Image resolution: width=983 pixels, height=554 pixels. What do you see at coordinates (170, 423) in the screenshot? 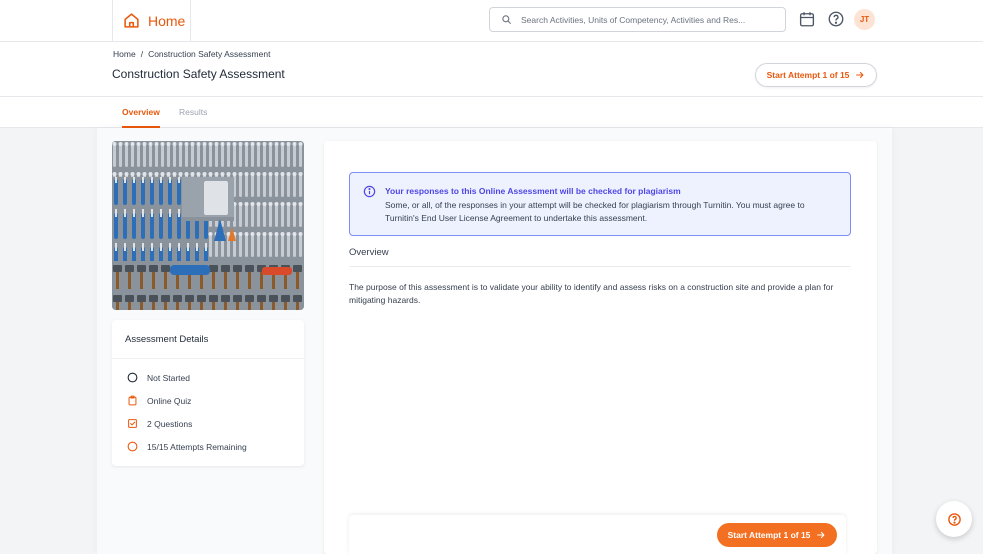
I see `detail-label: 2 Questions` at bounding box center [170, 423].